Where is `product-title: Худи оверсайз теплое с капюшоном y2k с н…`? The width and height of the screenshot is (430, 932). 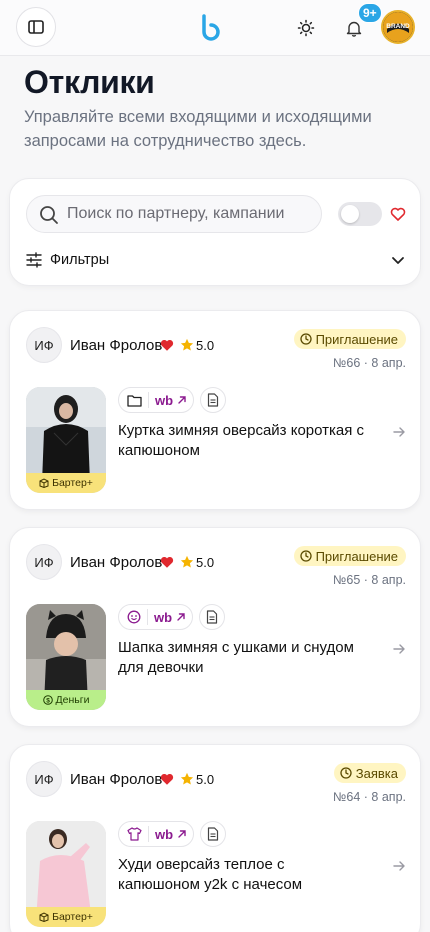
product-title: Худи оверсайз теплое с капюшоном y2k с н… is located at coordinates (243, 875).